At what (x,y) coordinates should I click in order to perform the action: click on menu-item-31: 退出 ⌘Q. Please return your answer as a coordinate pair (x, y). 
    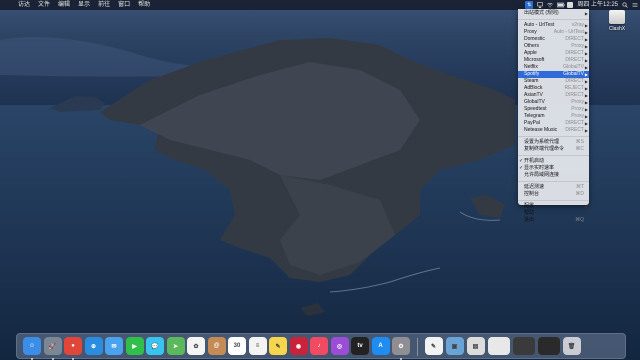
    Looking at the image, I should click on (553, 220).